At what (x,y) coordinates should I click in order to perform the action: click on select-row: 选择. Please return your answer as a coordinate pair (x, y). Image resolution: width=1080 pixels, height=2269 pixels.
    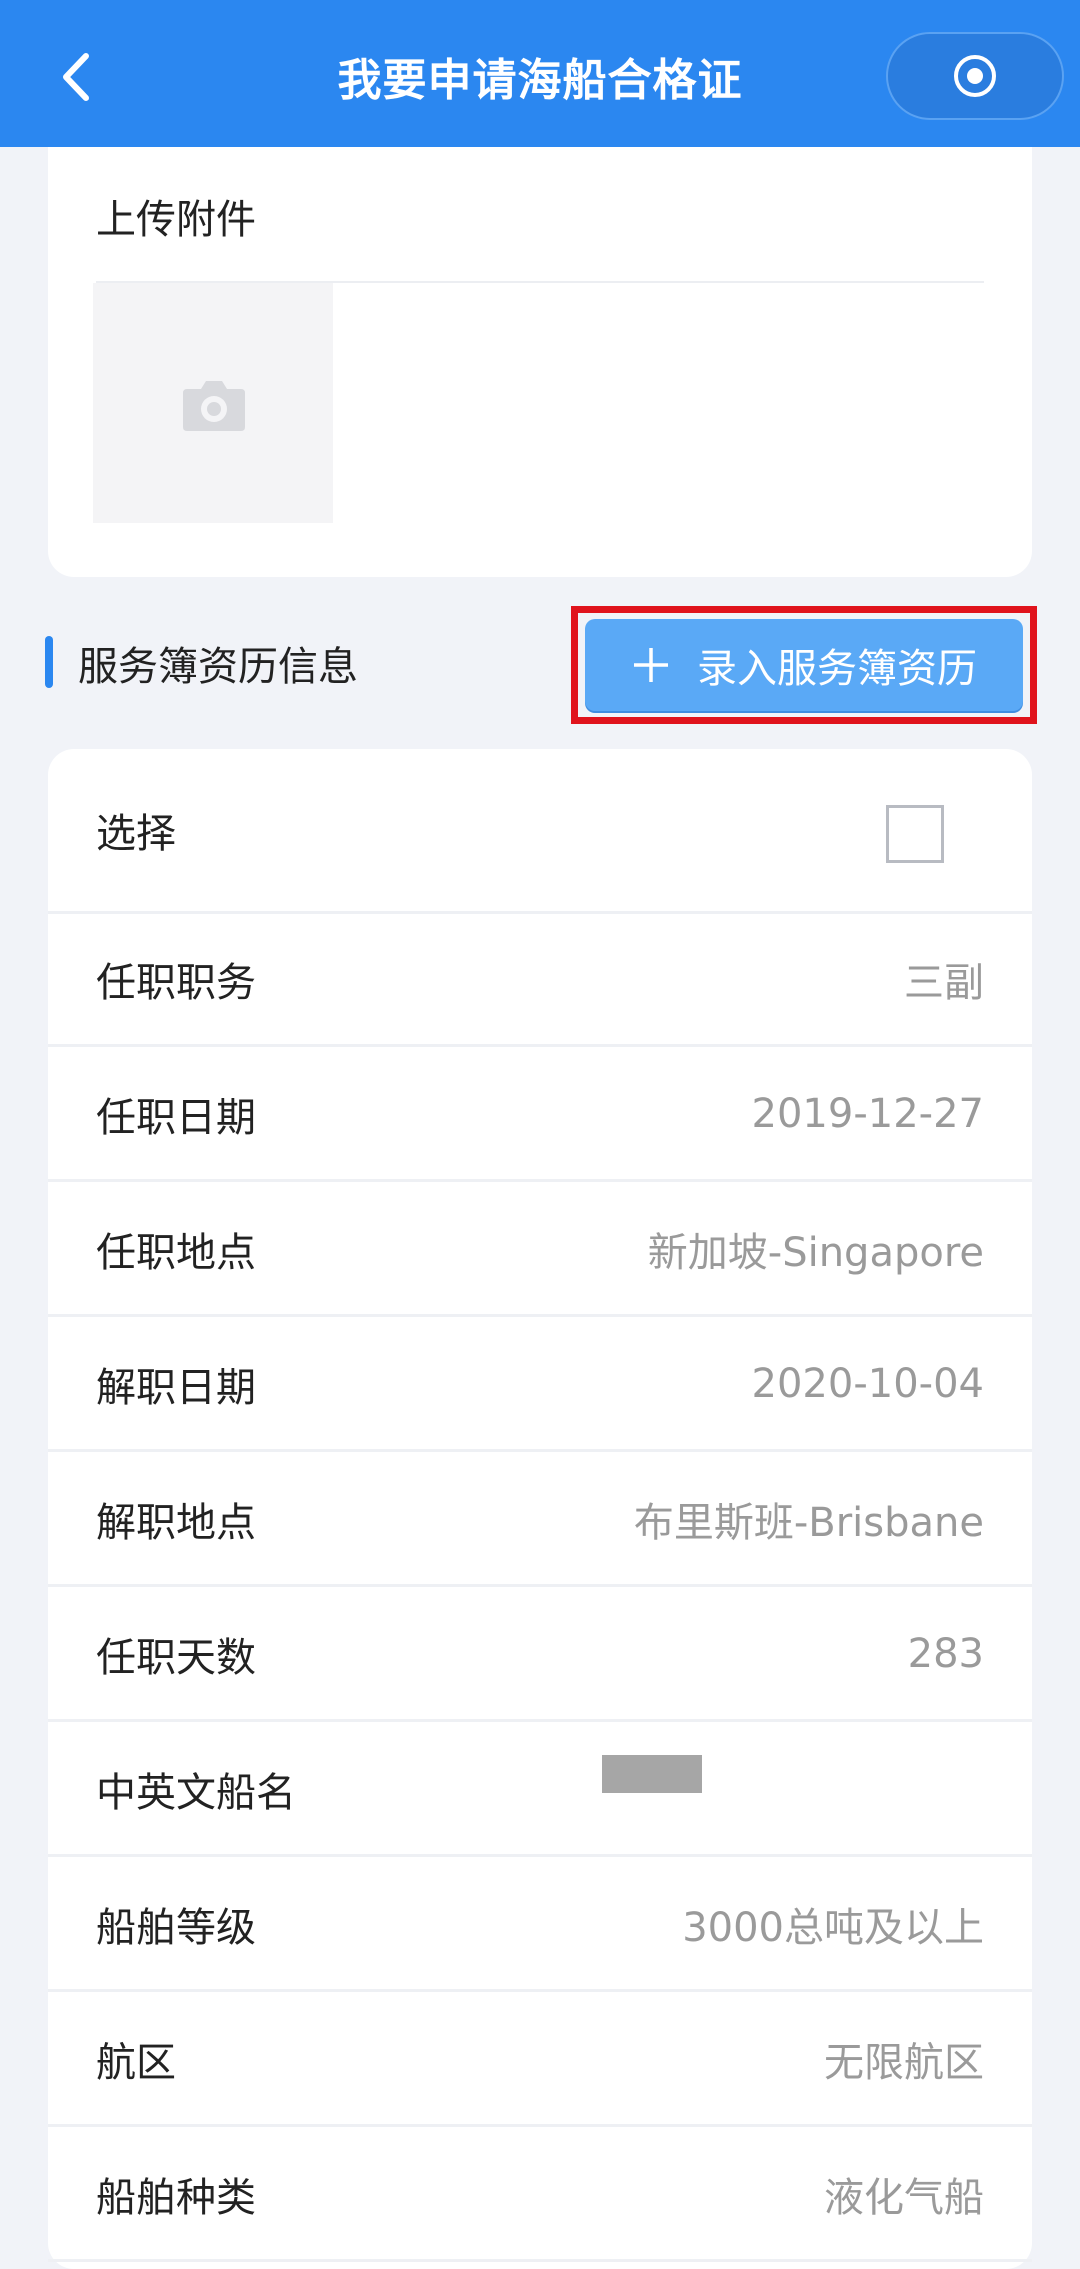
    Looking at the image, I should click on (540, 831).